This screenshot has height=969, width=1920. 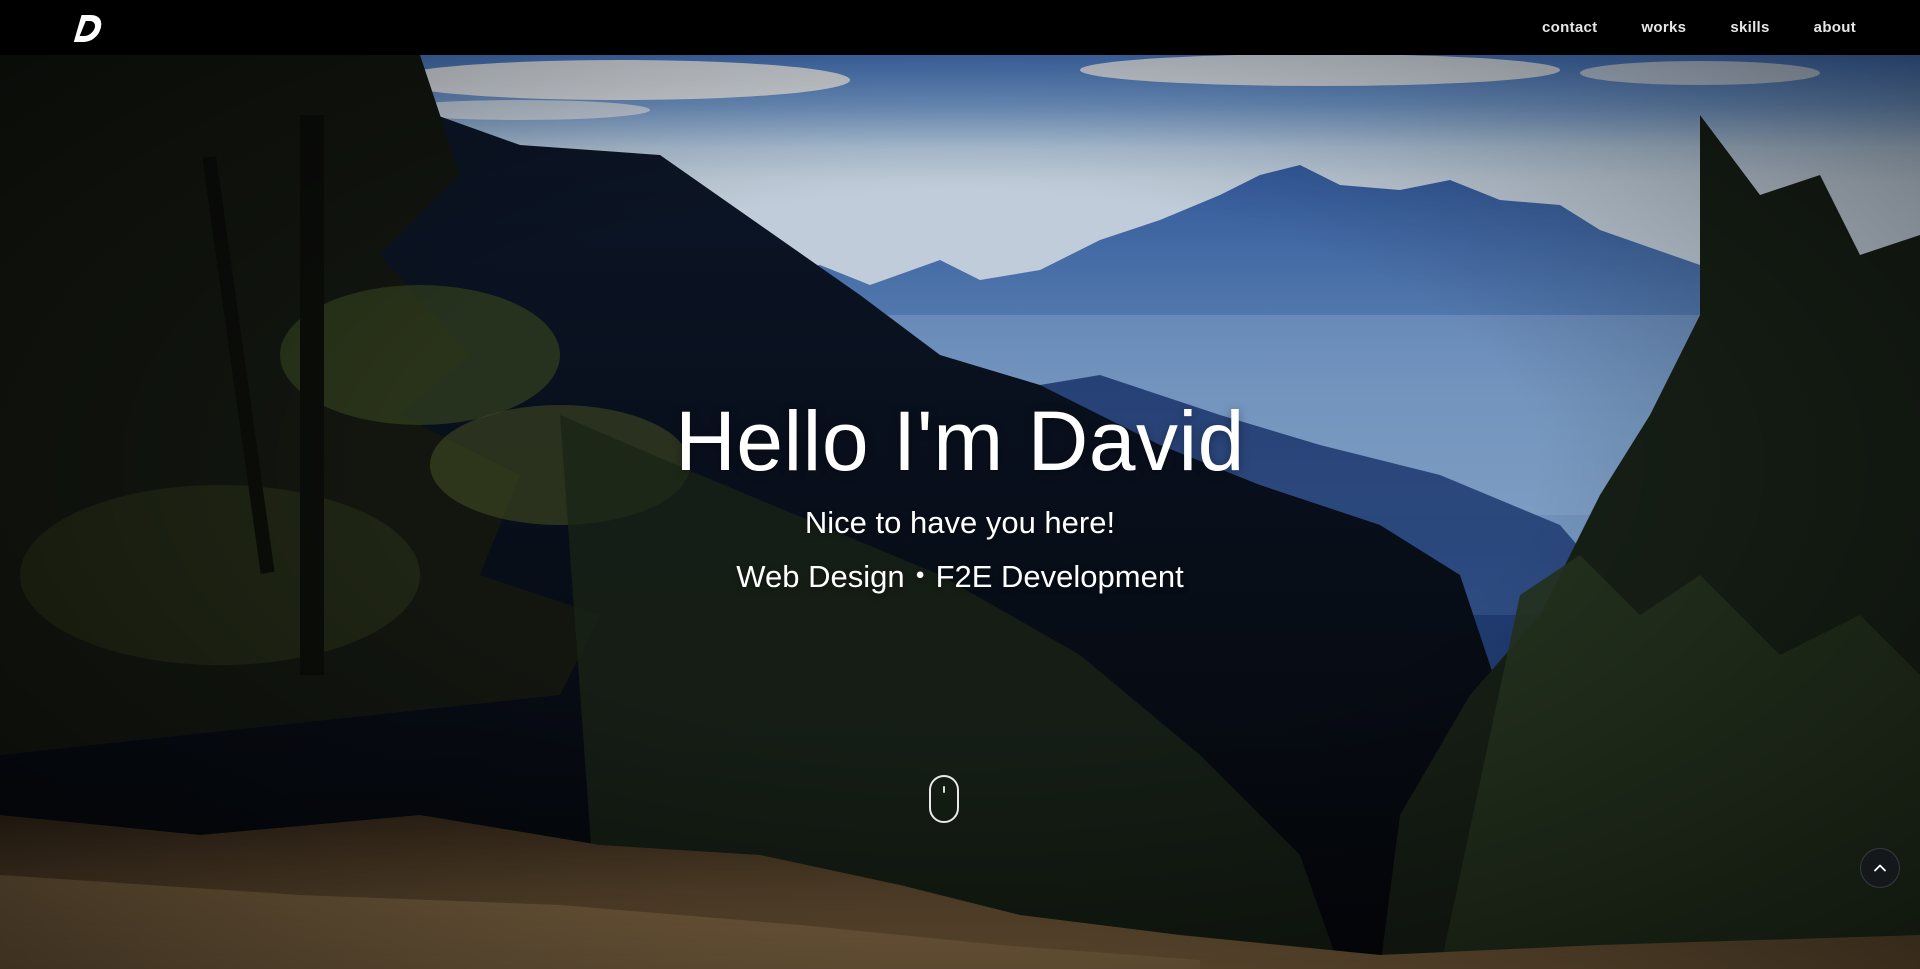 I want to click on nav-link-contact: contact, so click(x=1569, y=27).